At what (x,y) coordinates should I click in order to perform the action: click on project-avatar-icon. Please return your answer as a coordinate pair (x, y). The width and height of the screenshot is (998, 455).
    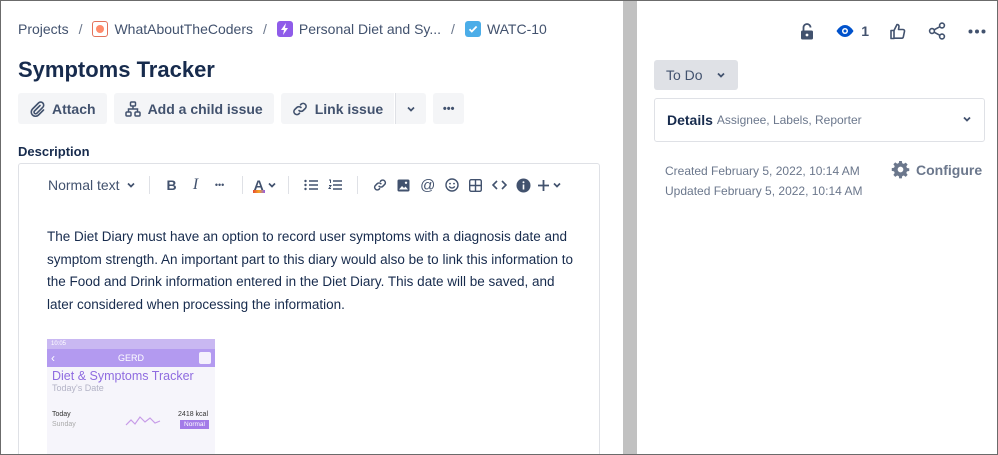
    Looking at the image, I should click on (100, 29).